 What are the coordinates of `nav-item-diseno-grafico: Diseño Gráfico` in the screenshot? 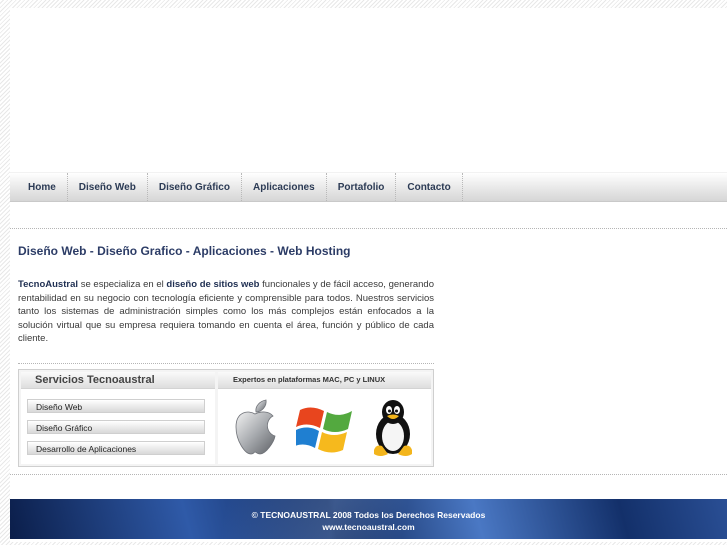 It's located at (195, 187).